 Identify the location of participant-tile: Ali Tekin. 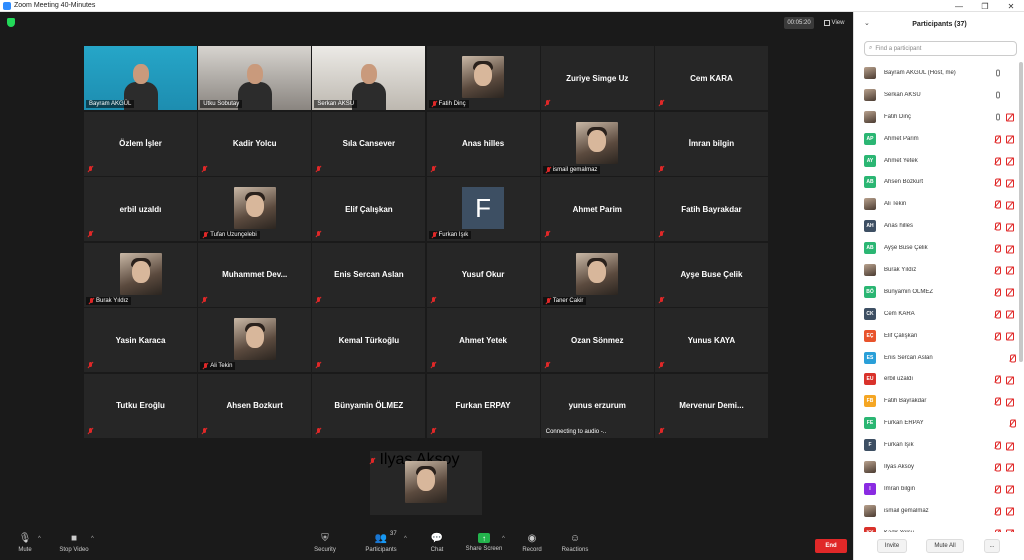
(255, 340).